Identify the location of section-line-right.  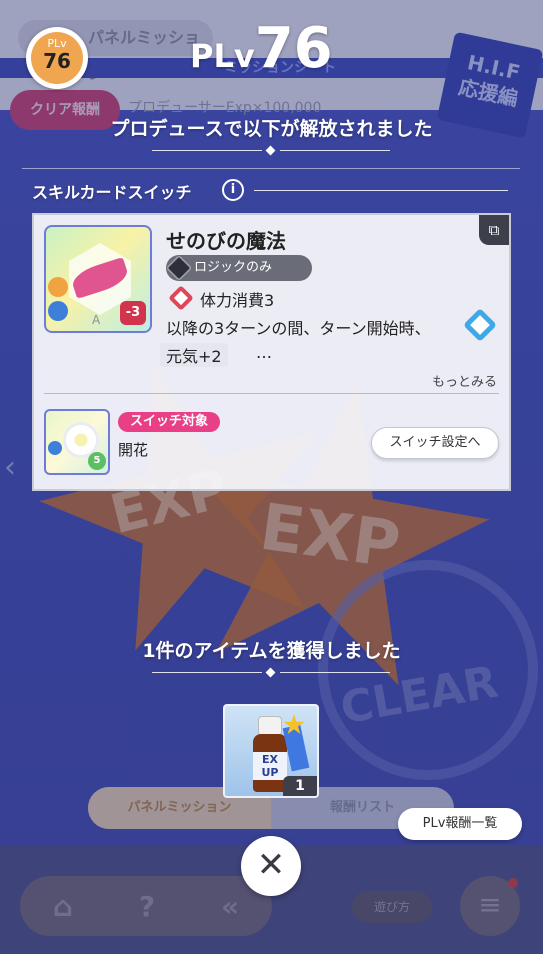
(381, 190).